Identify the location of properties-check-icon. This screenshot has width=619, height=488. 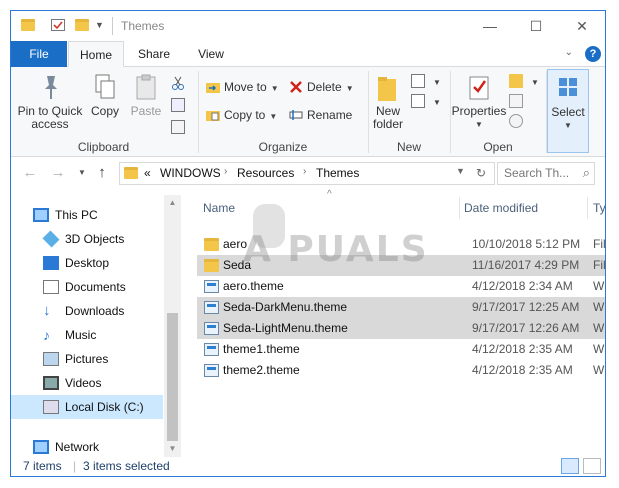
(58, 25).